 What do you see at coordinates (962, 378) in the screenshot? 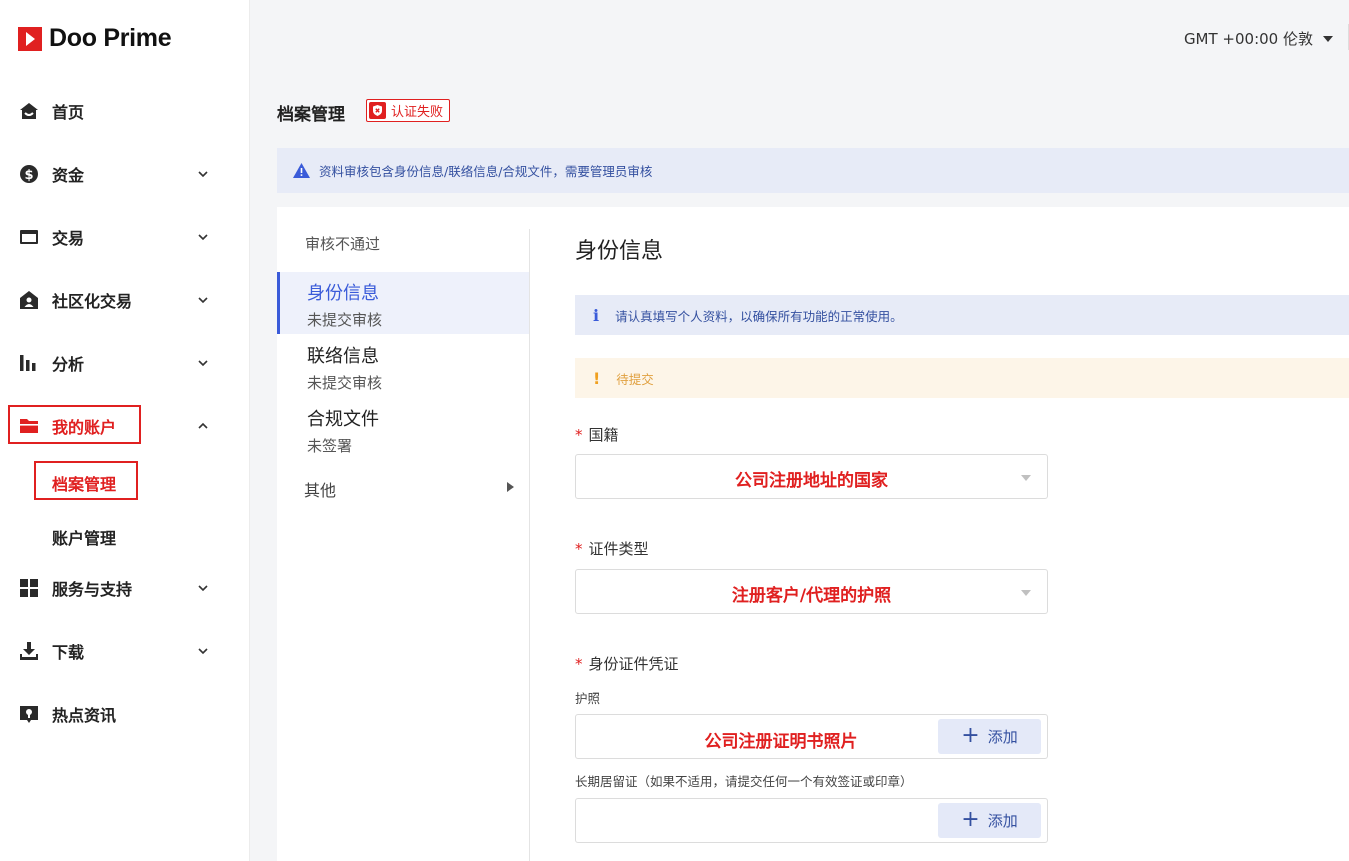
I see `warning-alert: ! 待提交` at bounding box center [962, 378].